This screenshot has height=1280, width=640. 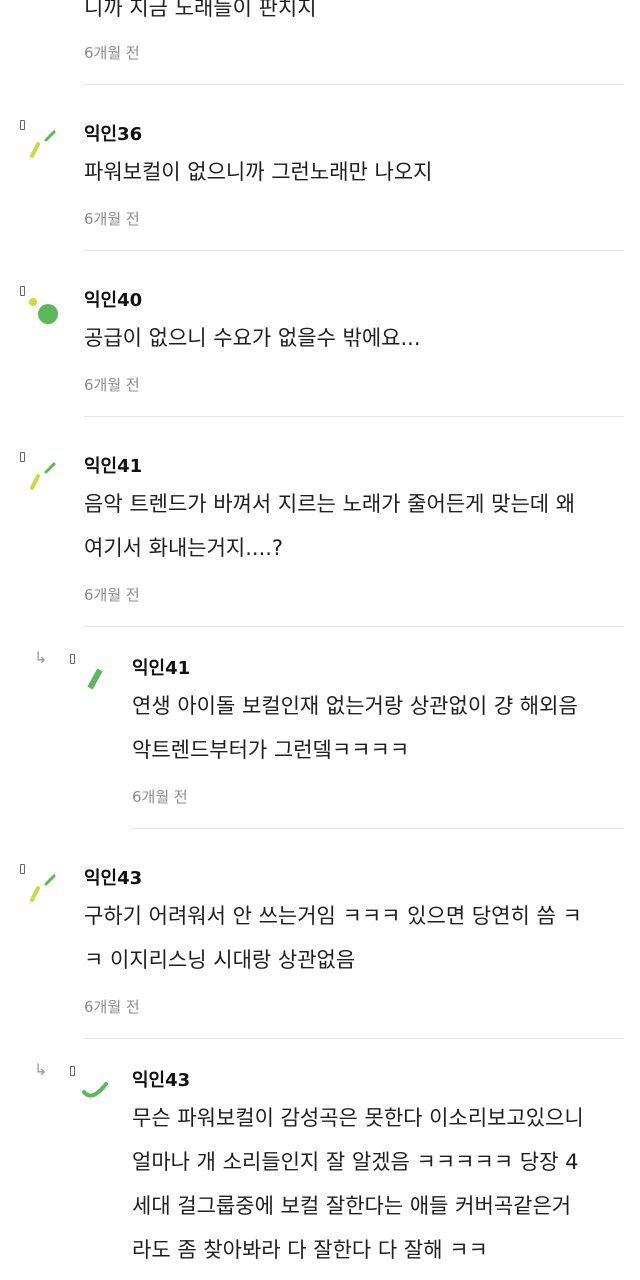 What do you see at coordinates (113, 299) in the screenshot?
I see `comment-author: 익인40` at bounding box center [113, 299].